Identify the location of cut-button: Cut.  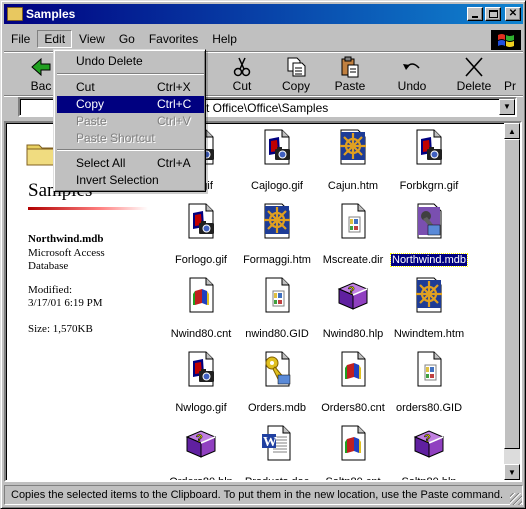
(242, 74).